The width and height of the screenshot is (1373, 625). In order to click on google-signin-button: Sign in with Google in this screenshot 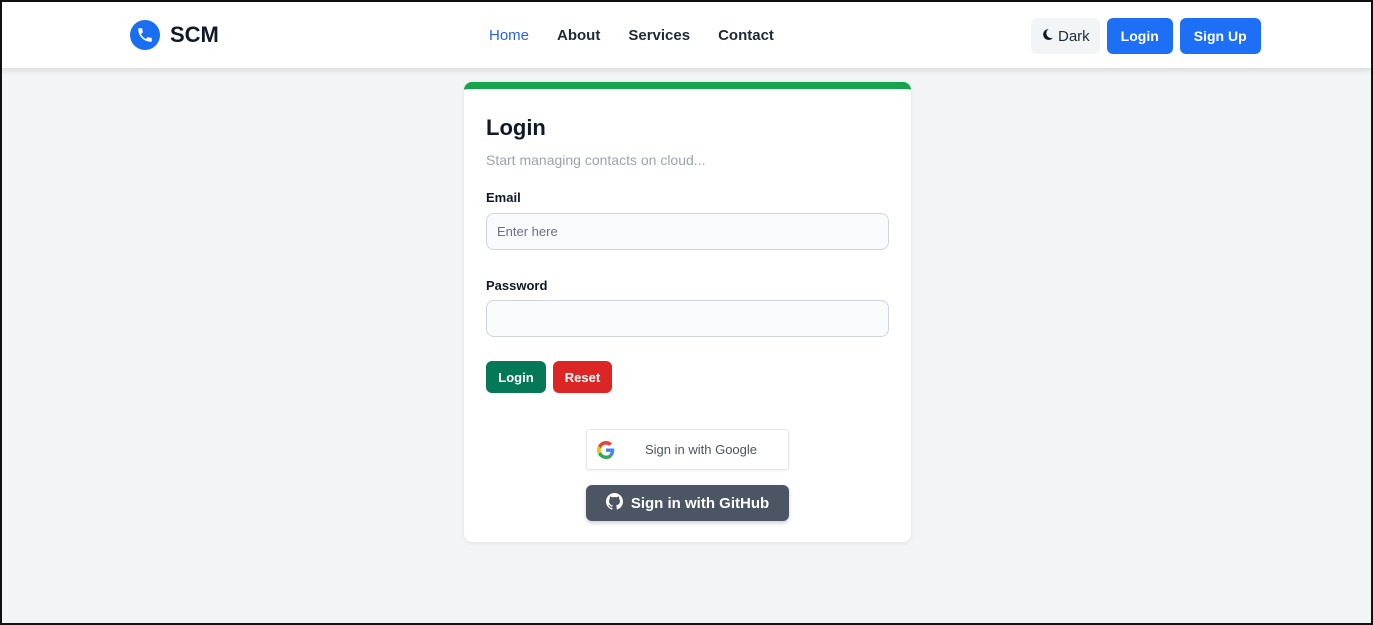, I will do `click(687, 449)`.